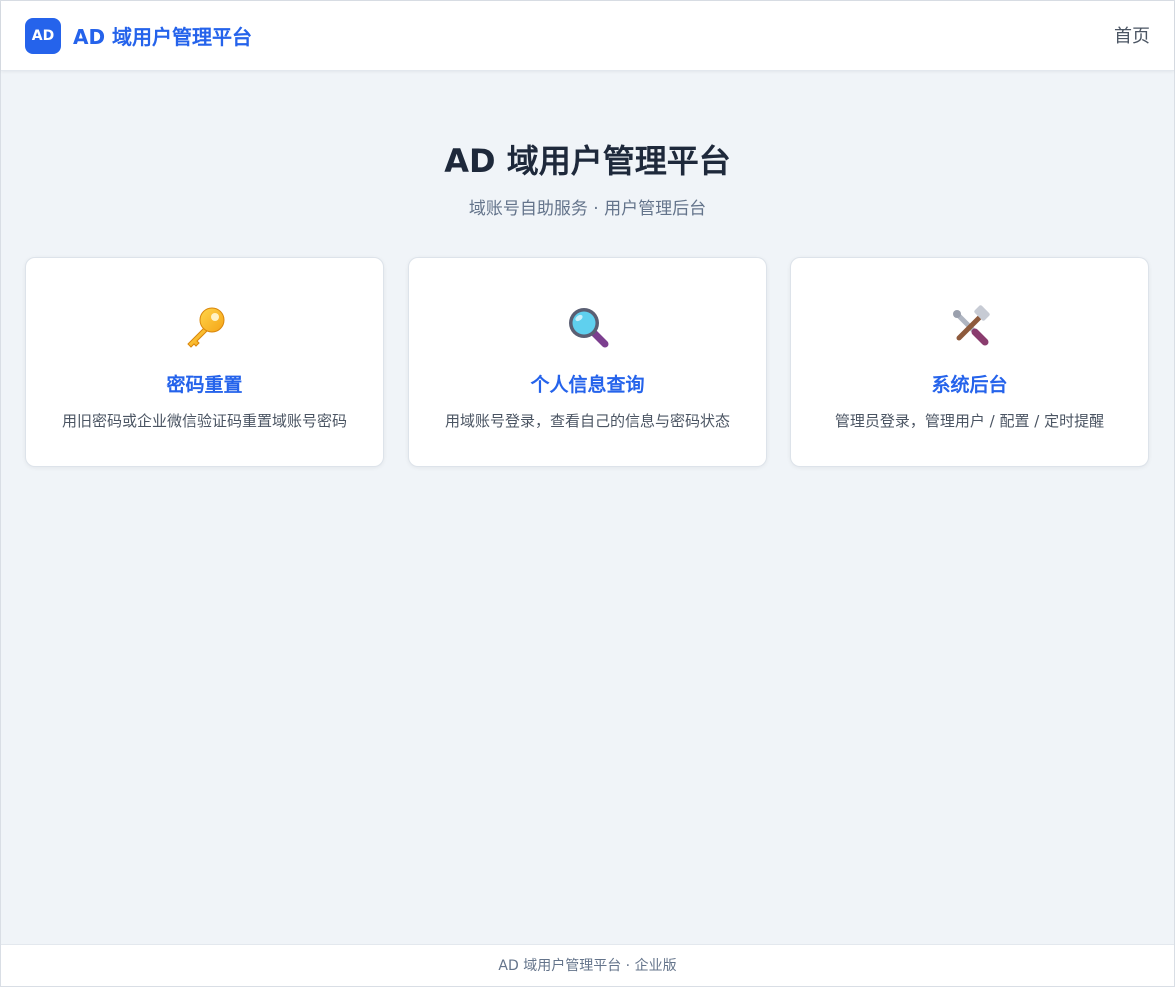  What do you see at coordinates (969, 327) in the screenshot?
I see `tools-icon` at bounding box center [969, 327].